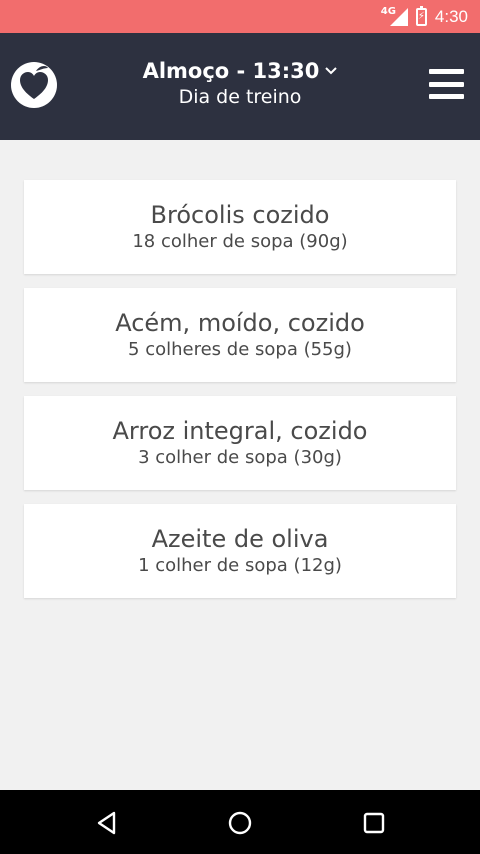  What do you see at coordinates (374, 823) in the screenshot?
I see `recents-icon` at bounding box center [374, 823].